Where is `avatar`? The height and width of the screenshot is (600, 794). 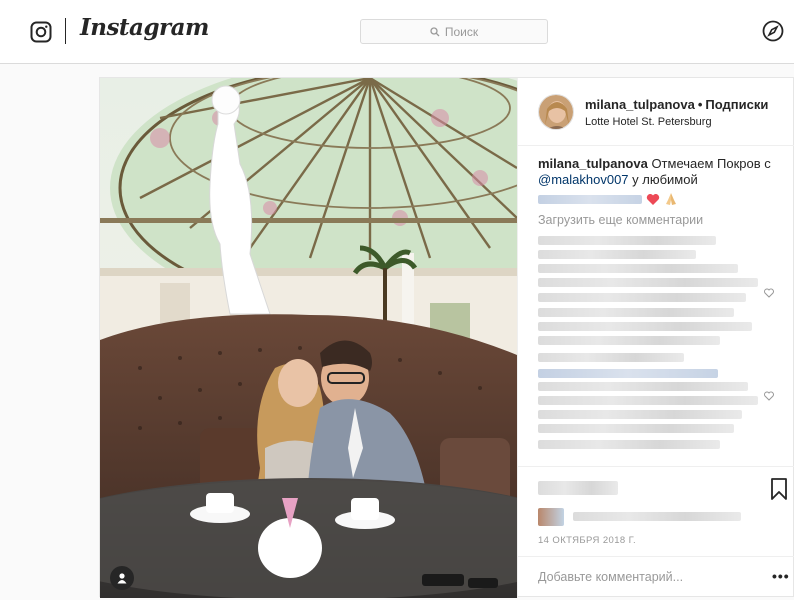
avatar is located at coordinates (556, 112).